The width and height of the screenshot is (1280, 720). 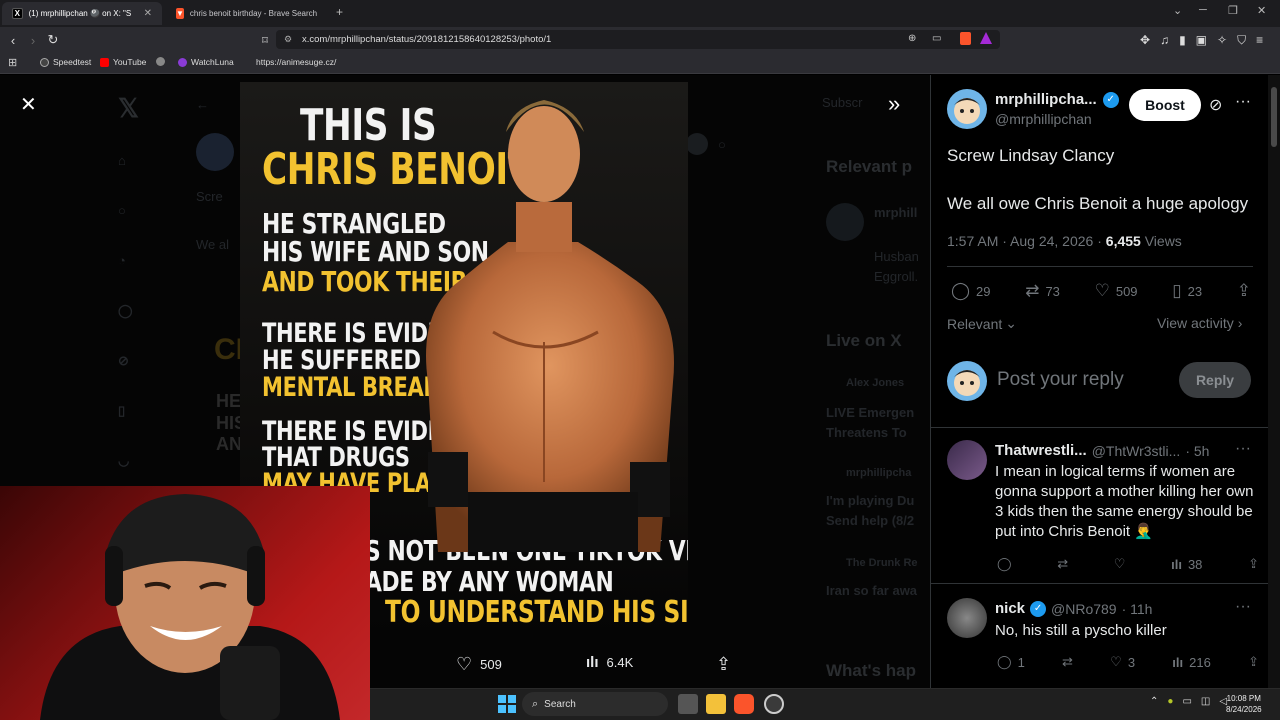 I want to click on leo-ai-icon: ✧, so click(x=1222, y=40).